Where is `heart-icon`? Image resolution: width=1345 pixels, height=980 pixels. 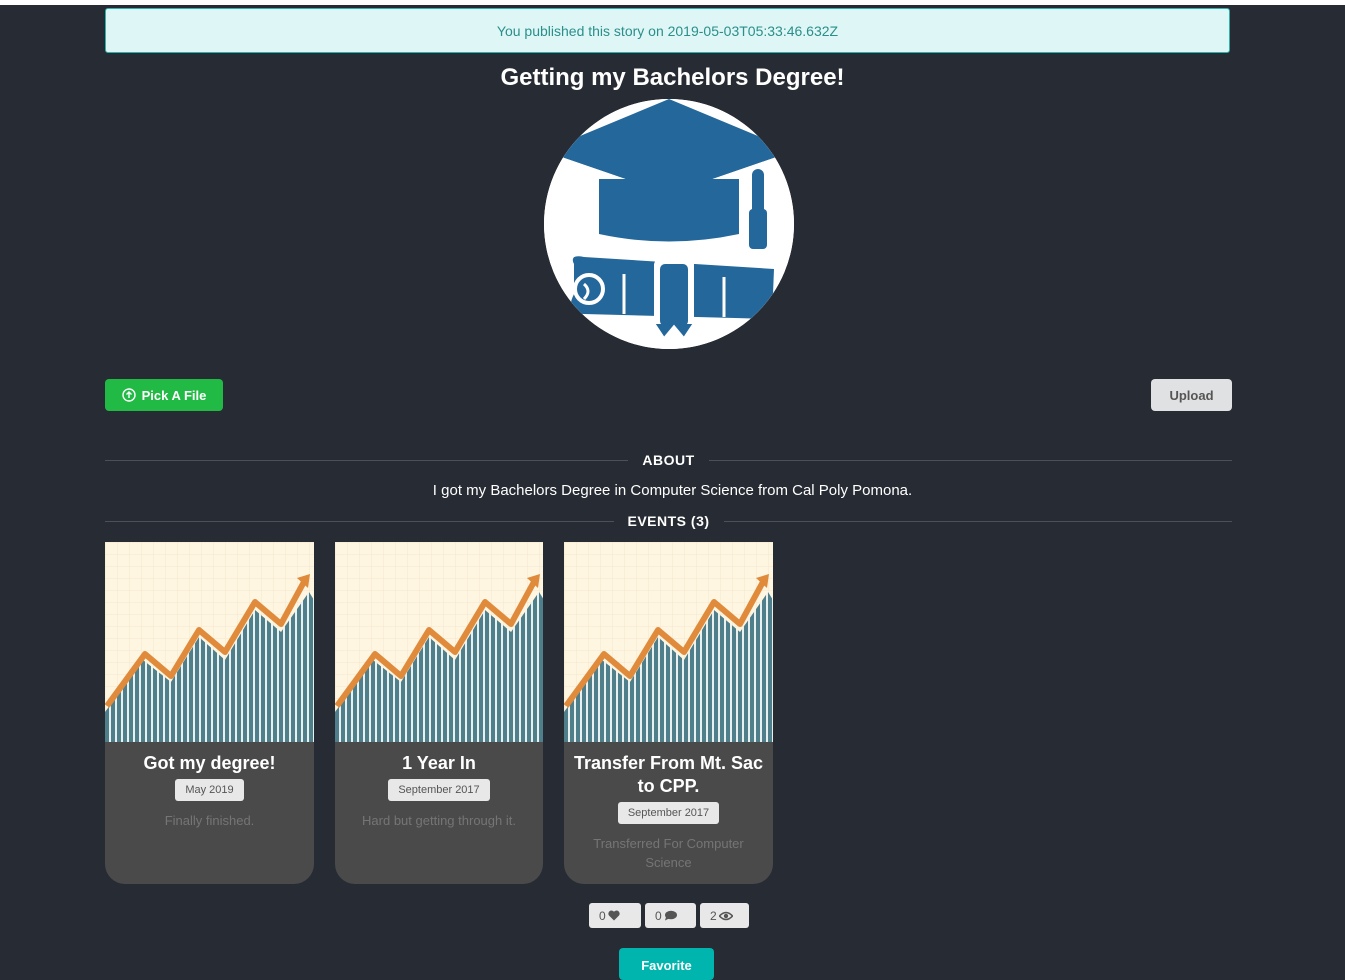 heart-icon is located at coordinates (614, 915).